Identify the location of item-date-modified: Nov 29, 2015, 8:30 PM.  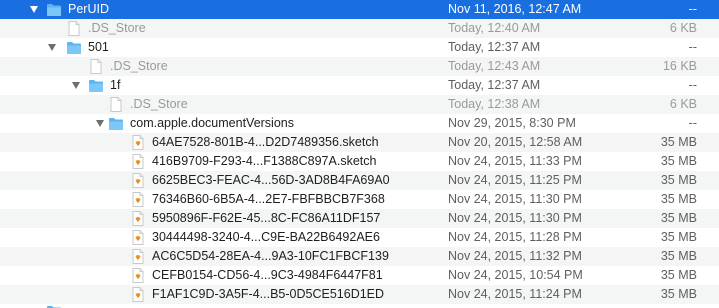
(512, 123).